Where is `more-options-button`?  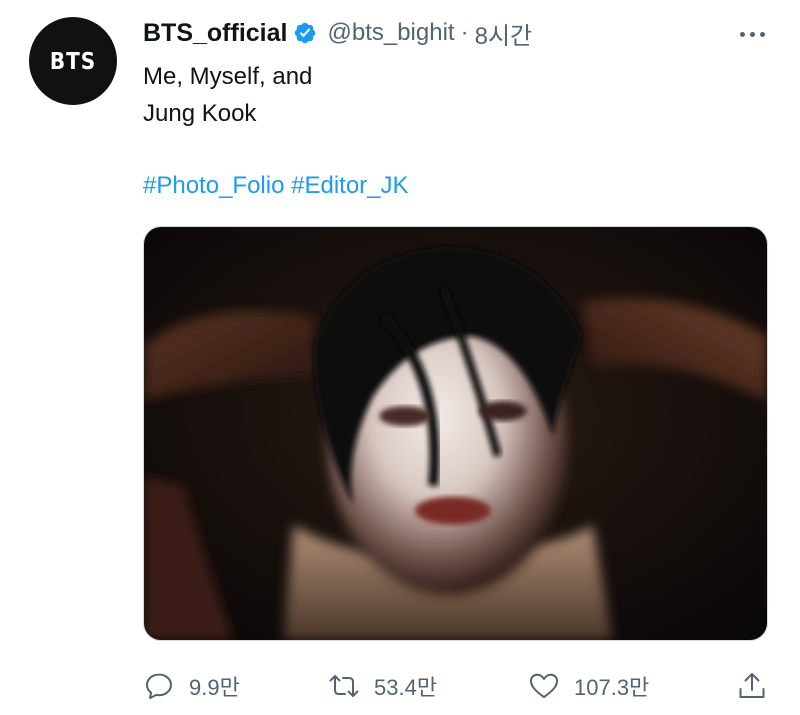
more-options-button is located at coordinates (752, 34).